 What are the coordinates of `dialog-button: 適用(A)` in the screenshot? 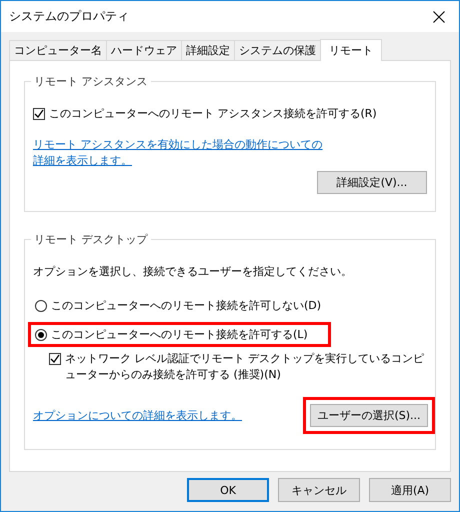 It's located at (410, 490).